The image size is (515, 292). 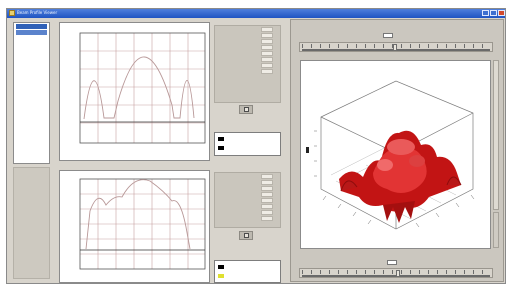 What do you see at coordinates (392, 262) in the screenshot?
I see `bottom-slider-value` at bounding box center [392, 262].